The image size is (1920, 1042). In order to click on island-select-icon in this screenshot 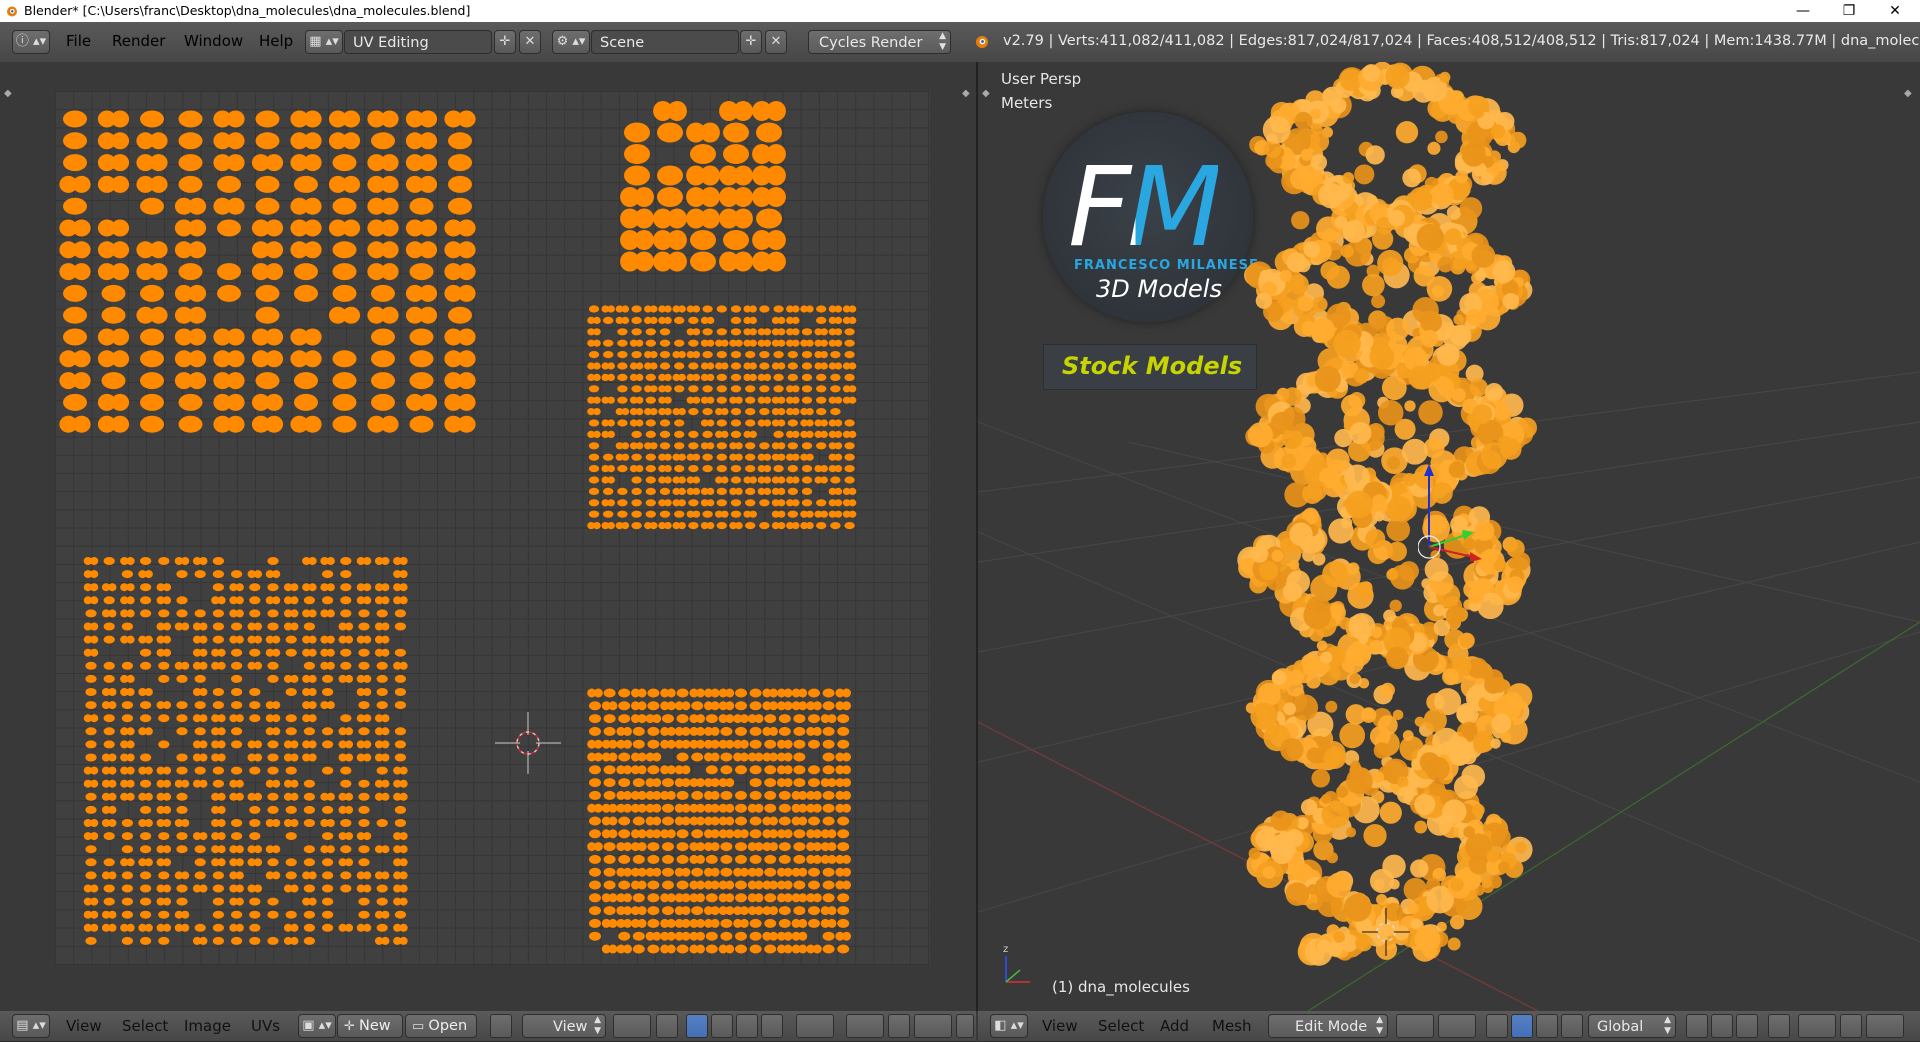, I will do `click(772, 1026)`.